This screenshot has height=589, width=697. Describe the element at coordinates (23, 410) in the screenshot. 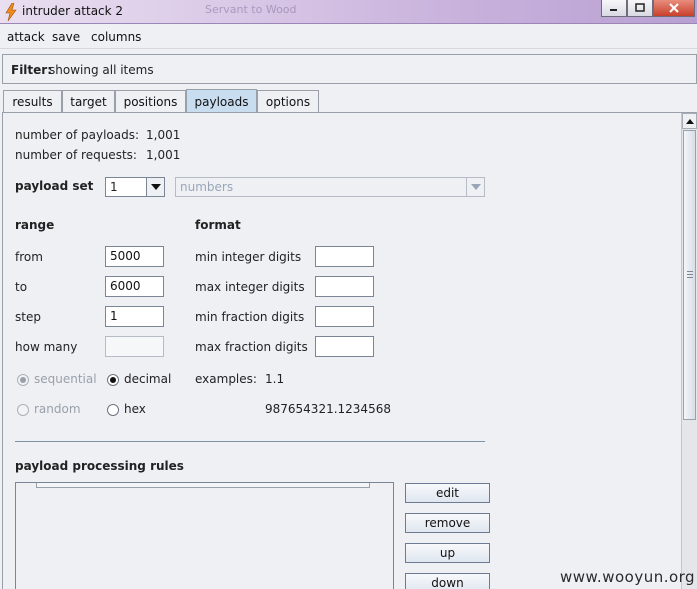

I see `random-radio` at that location.